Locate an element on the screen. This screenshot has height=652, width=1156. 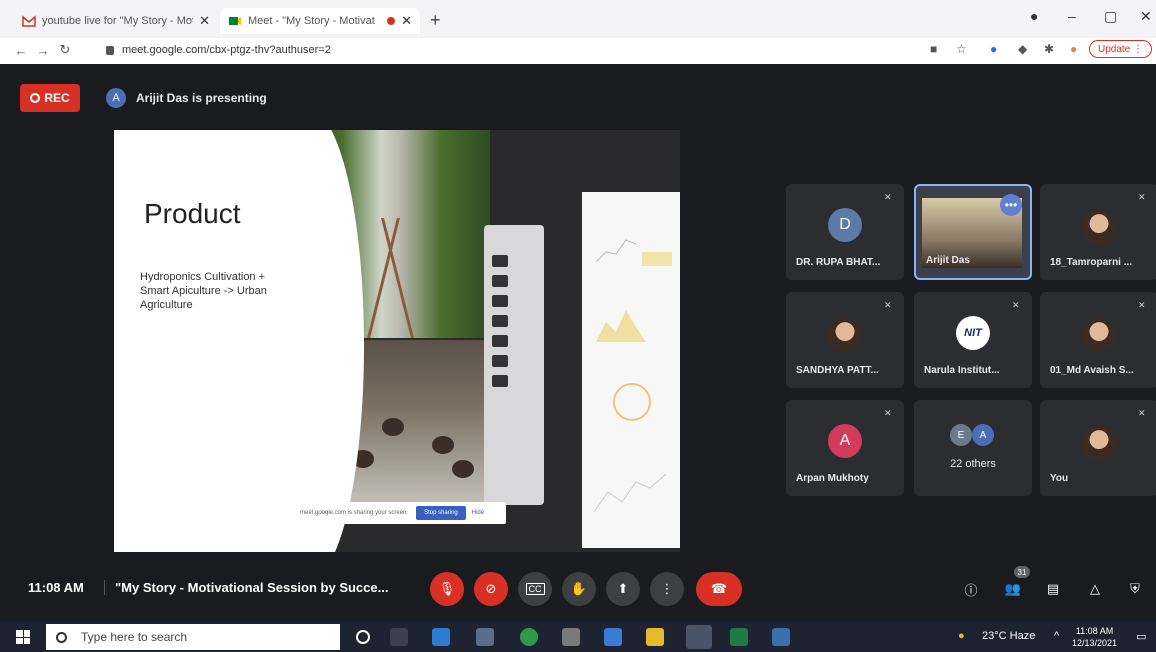
maximize-button: ▢ is located at coordinates (1110, 16).